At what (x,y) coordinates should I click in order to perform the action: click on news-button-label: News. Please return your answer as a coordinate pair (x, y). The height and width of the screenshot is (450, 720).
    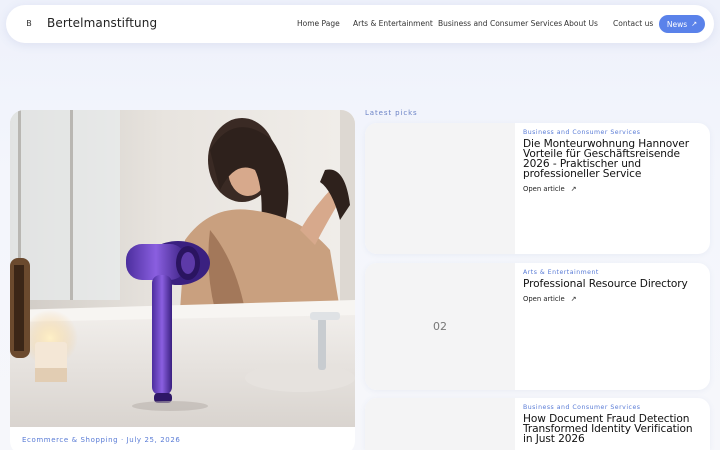
    Looking at the image, I should click on (677, 24).